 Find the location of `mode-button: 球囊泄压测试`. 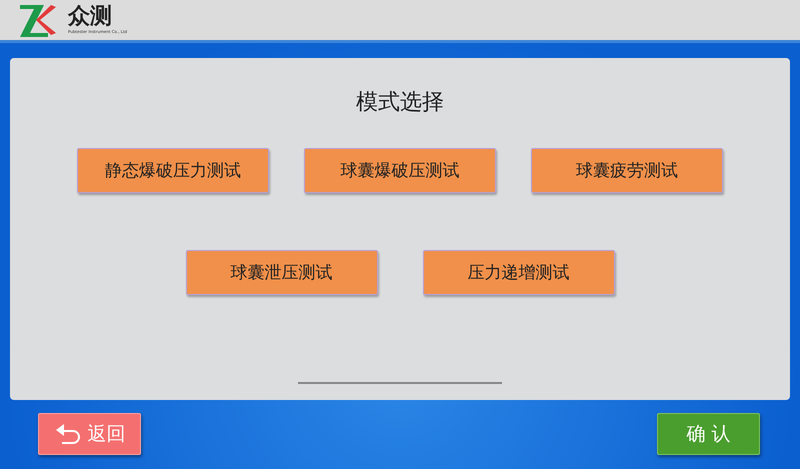

mode-button: 球囊泄压测试 is located at coordinates (282, 272).